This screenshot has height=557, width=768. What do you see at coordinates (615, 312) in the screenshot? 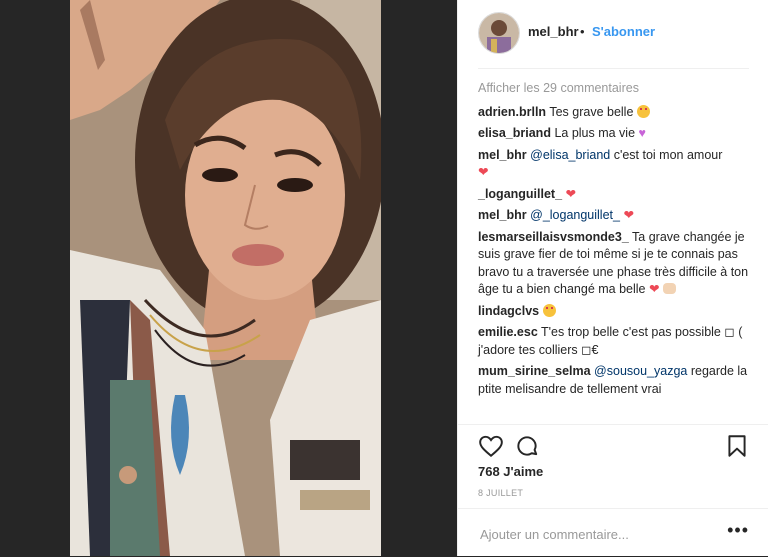
I see `comment-item: lindagclvs` at bounding box center [615, 312].